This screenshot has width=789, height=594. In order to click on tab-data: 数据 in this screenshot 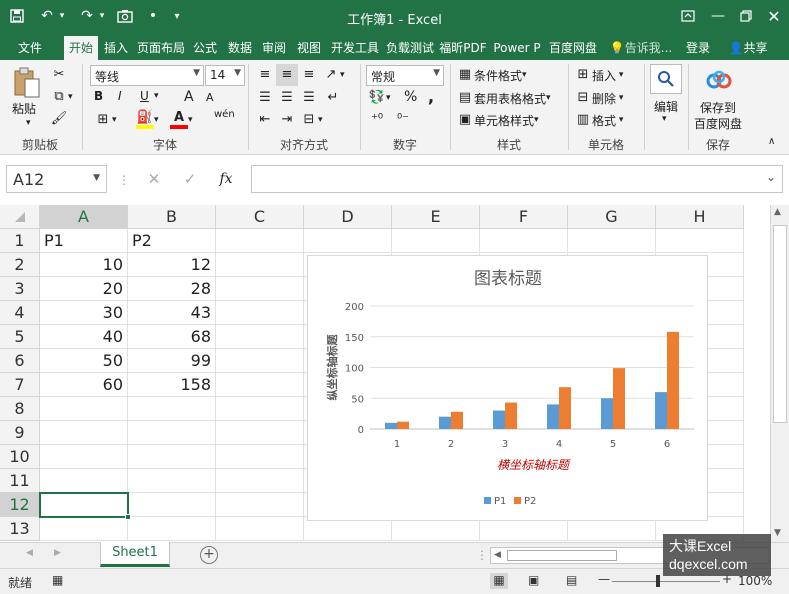, I will do `click(240, 48)`.